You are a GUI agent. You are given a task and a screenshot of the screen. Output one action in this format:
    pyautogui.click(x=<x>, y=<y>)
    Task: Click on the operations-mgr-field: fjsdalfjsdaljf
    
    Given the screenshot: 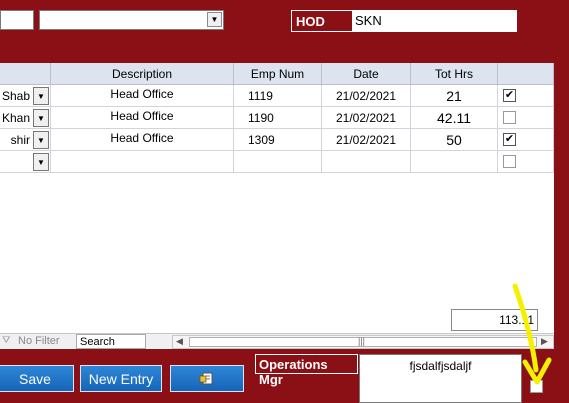 What is the action you would take?
    pyautogui.click(x=440, y=378)
    